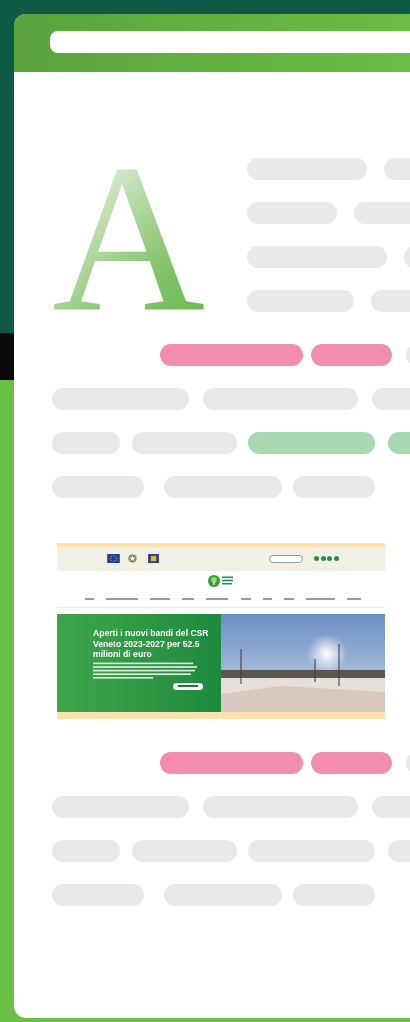  I want to click on search-field, so click(286, 558).